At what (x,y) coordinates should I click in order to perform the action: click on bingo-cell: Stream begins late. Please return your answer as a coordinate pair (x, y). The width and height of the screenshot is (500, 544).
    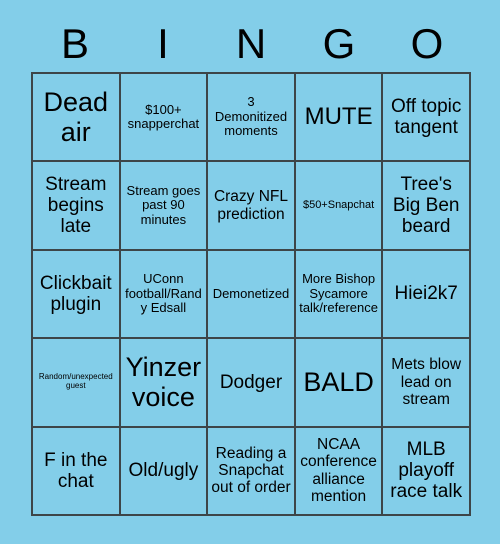
    Looking at the image, I should click on (77, 206).